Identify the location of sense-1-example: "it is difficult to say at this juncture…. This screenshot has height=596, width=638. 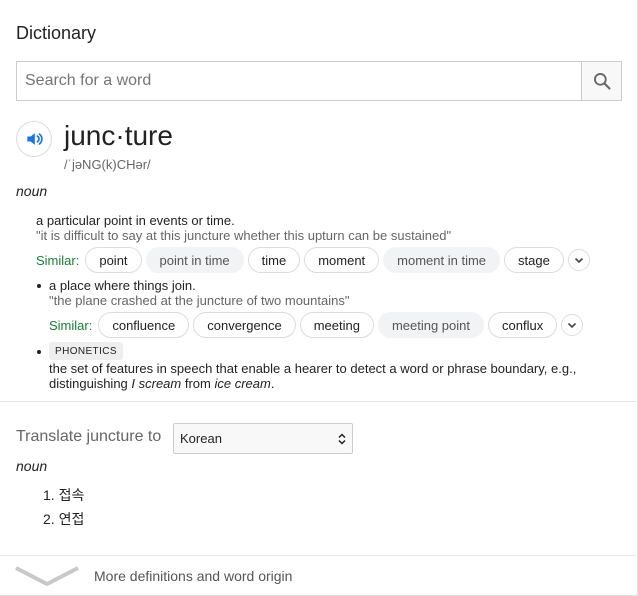
(244, 235).